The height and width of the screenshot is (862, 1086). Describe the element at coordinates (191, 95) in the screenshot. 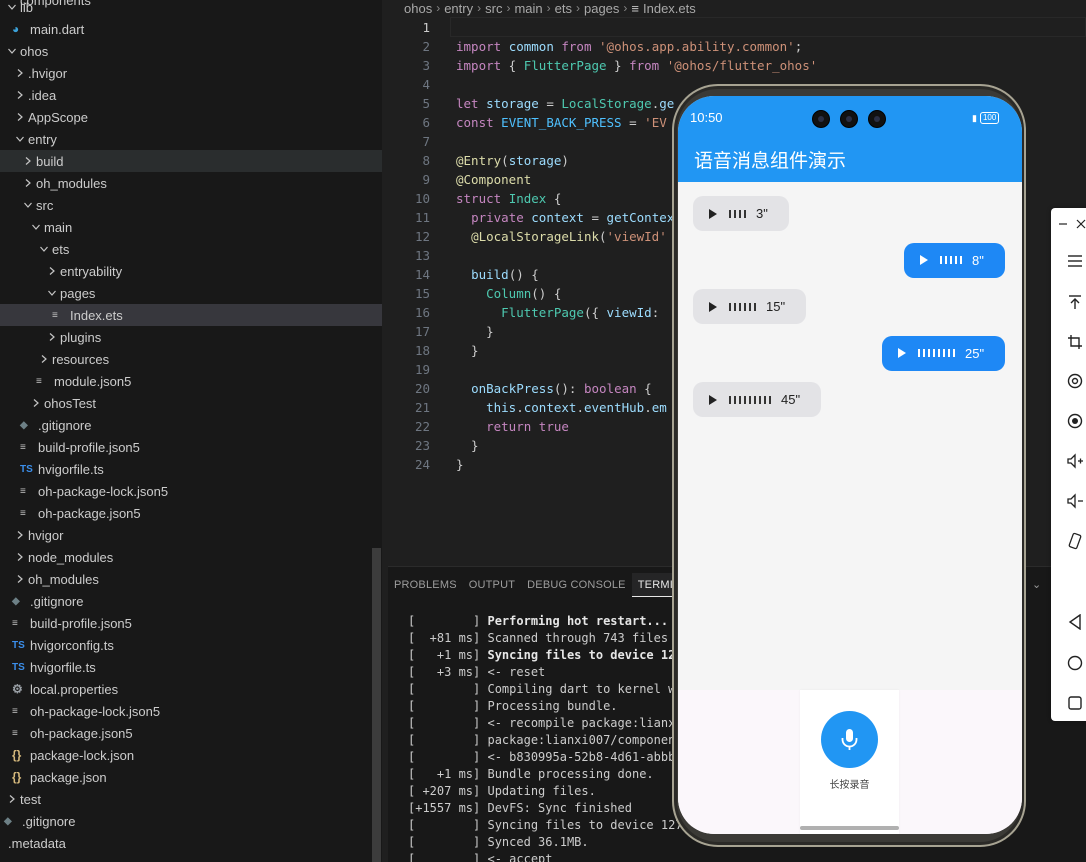

I see `folder-item: .idea` at that location.